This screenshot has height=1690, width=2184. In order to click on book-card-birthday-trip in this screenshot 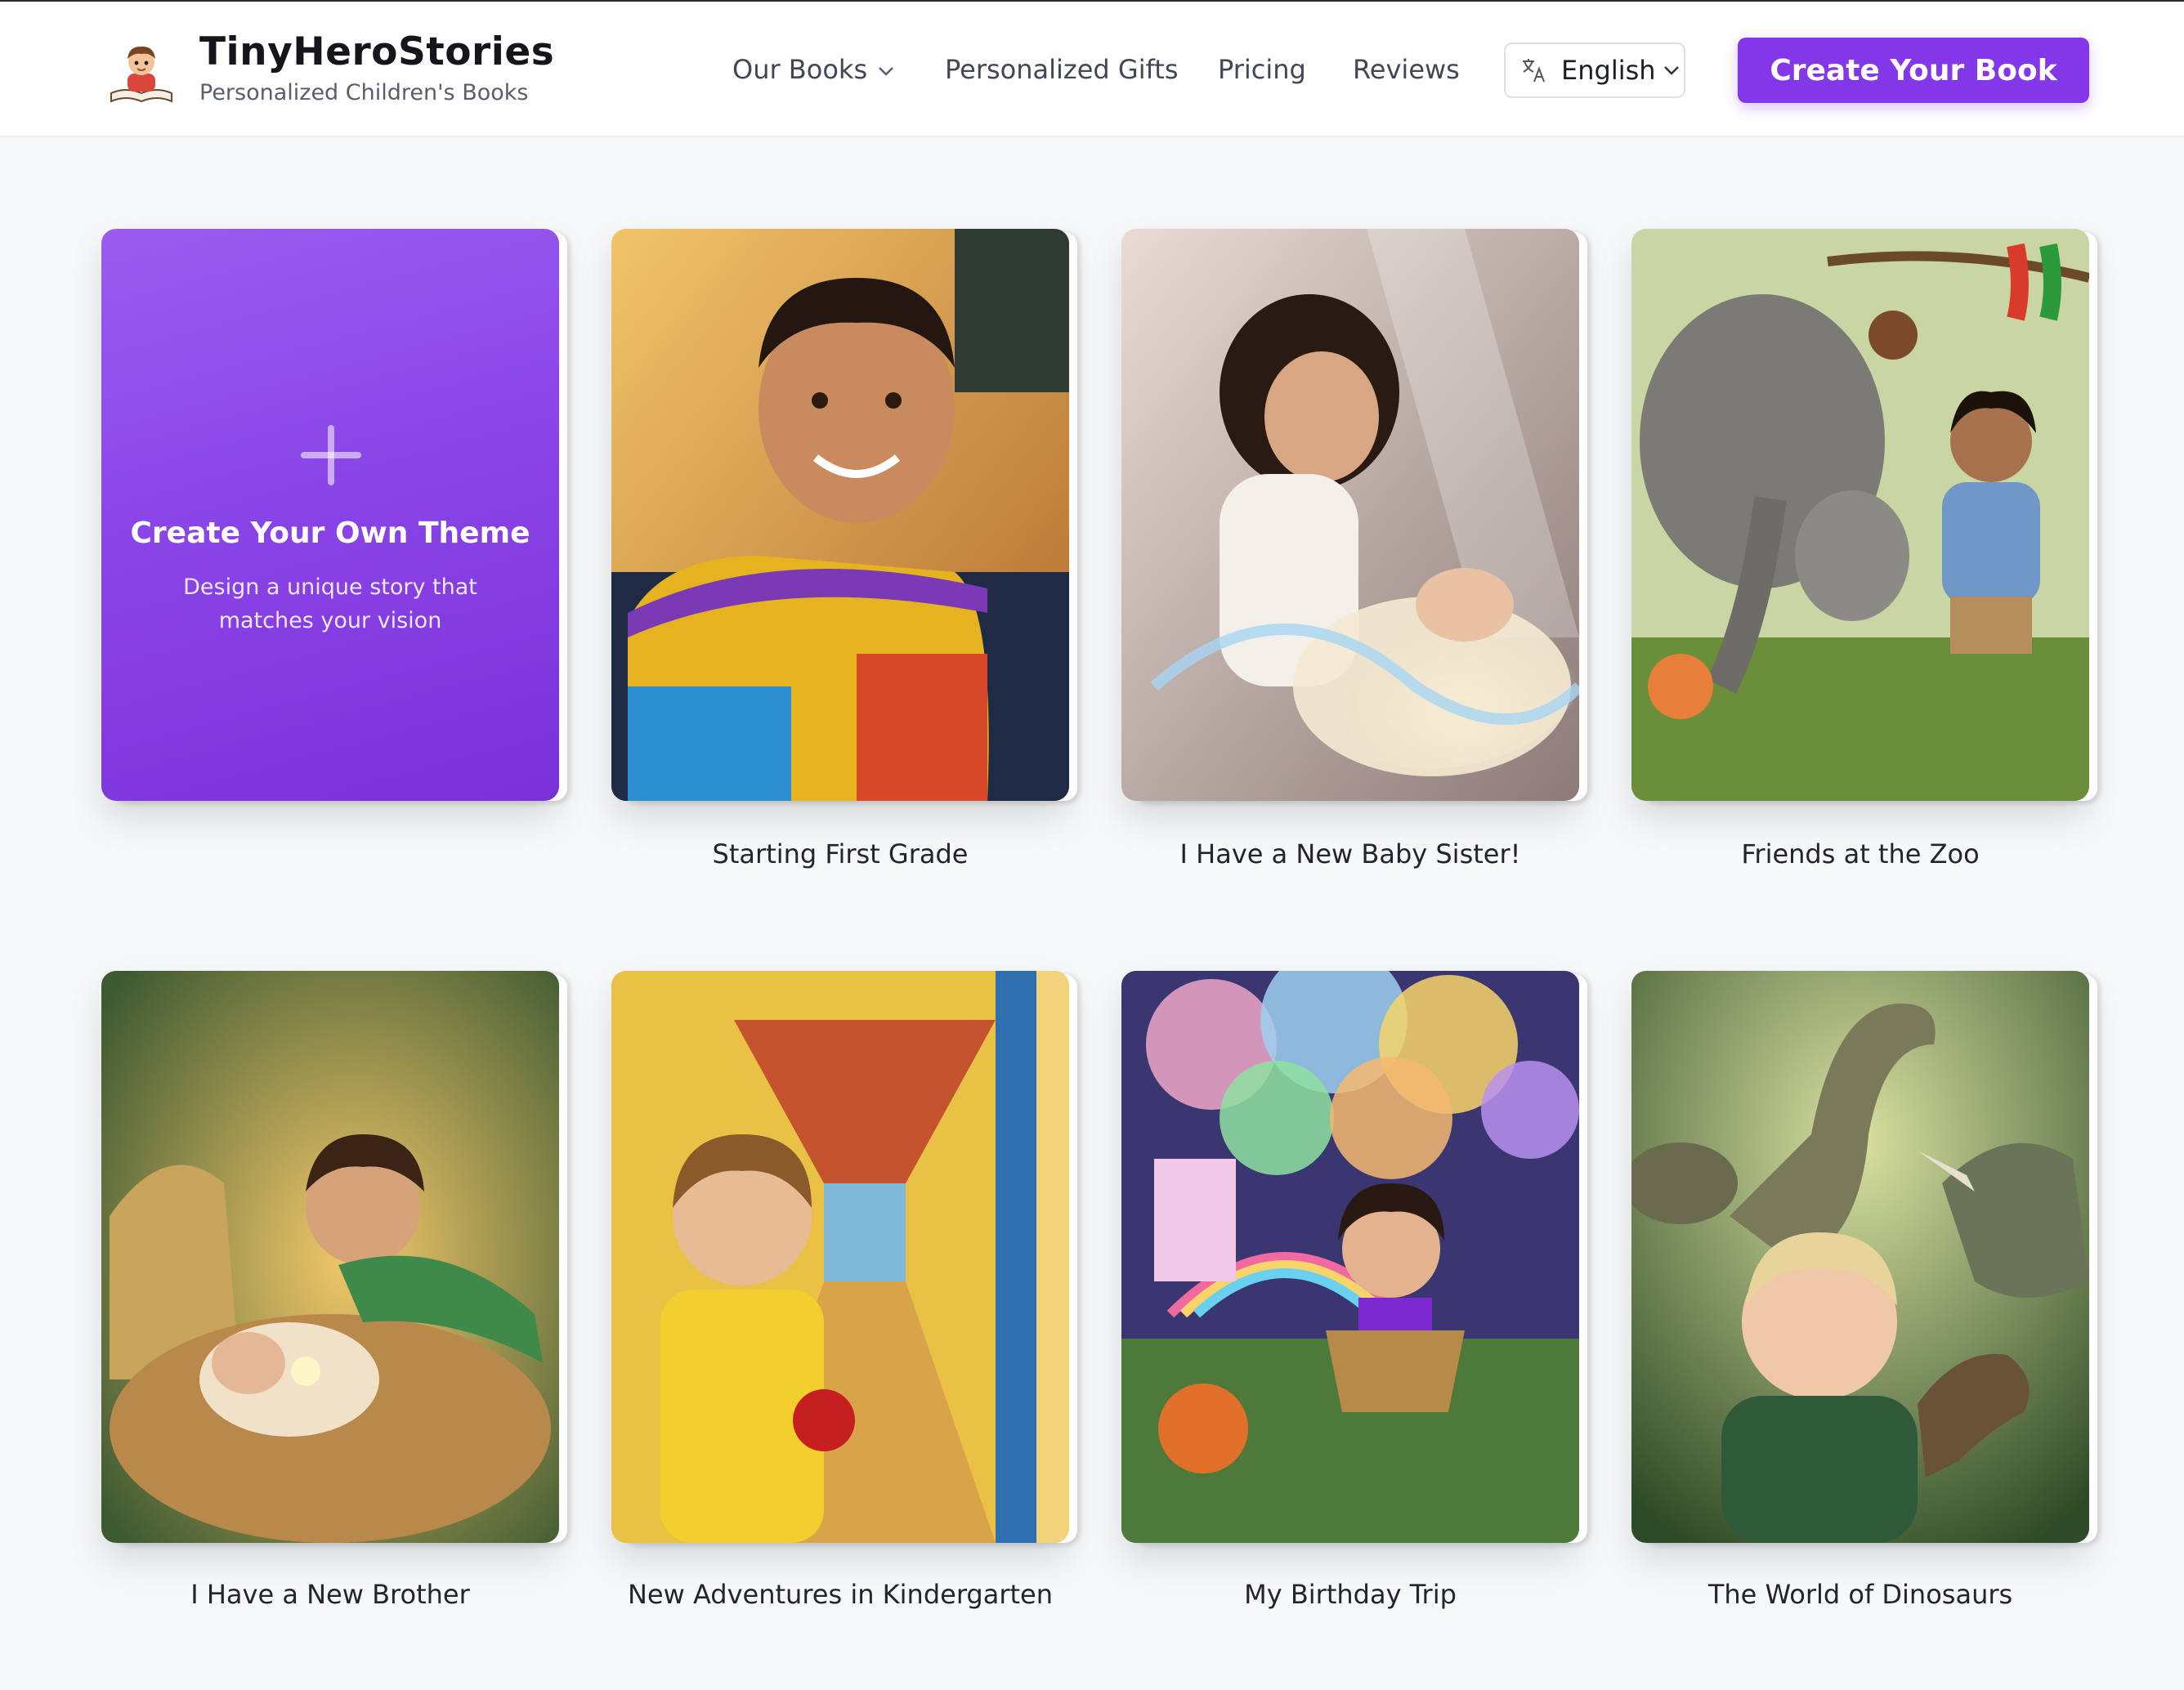, I will do `click(1350, 1257)`.